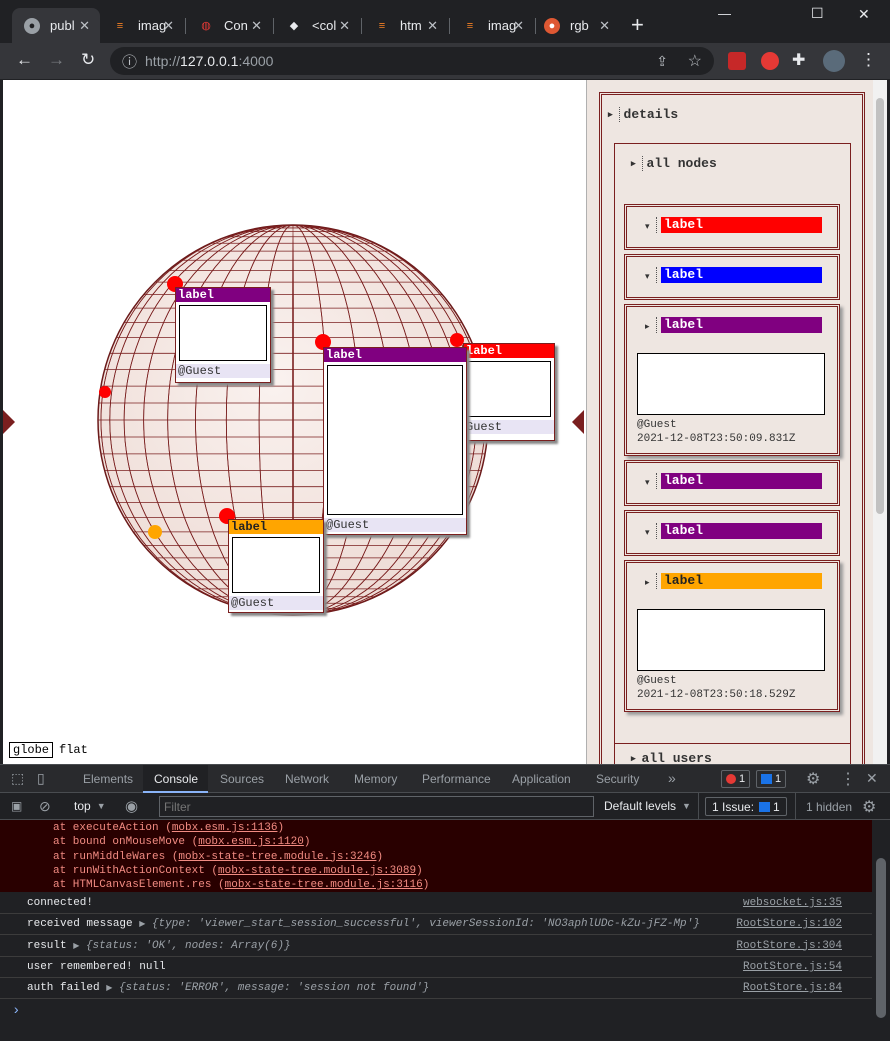 This screenshot has width=890, height=1041. I want to click on sidebar-toggle-icon: ▣, so click(16, 806).